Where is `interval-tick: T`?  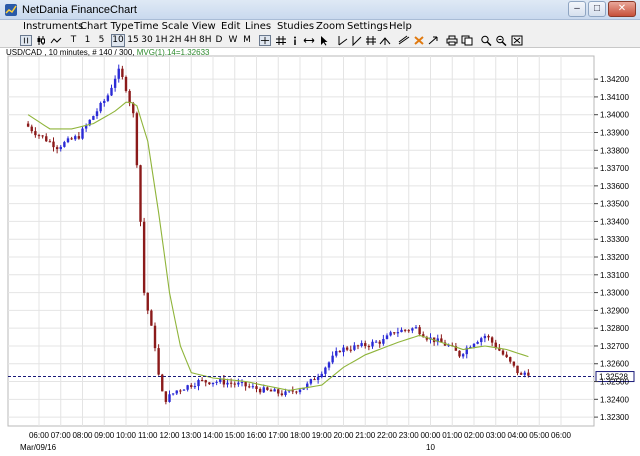 interval-tick: T is located at coordinates (73, 40).